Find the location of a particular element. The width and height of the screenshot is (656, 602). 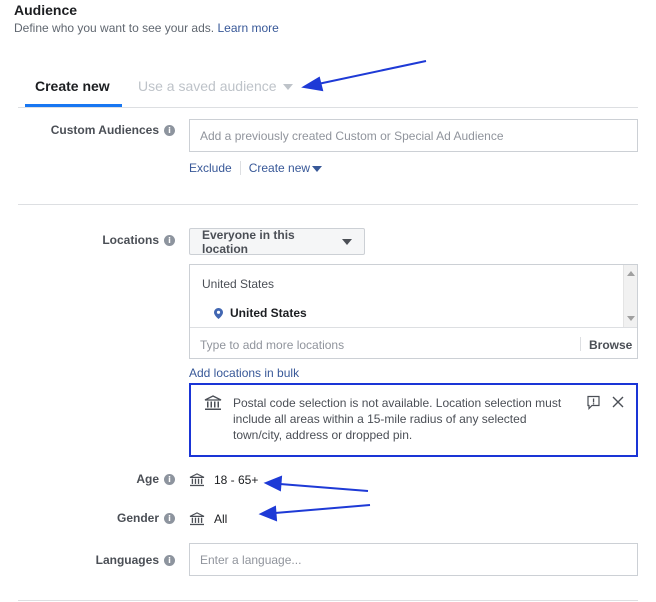

close-icon is located at coordinates (618, 402).